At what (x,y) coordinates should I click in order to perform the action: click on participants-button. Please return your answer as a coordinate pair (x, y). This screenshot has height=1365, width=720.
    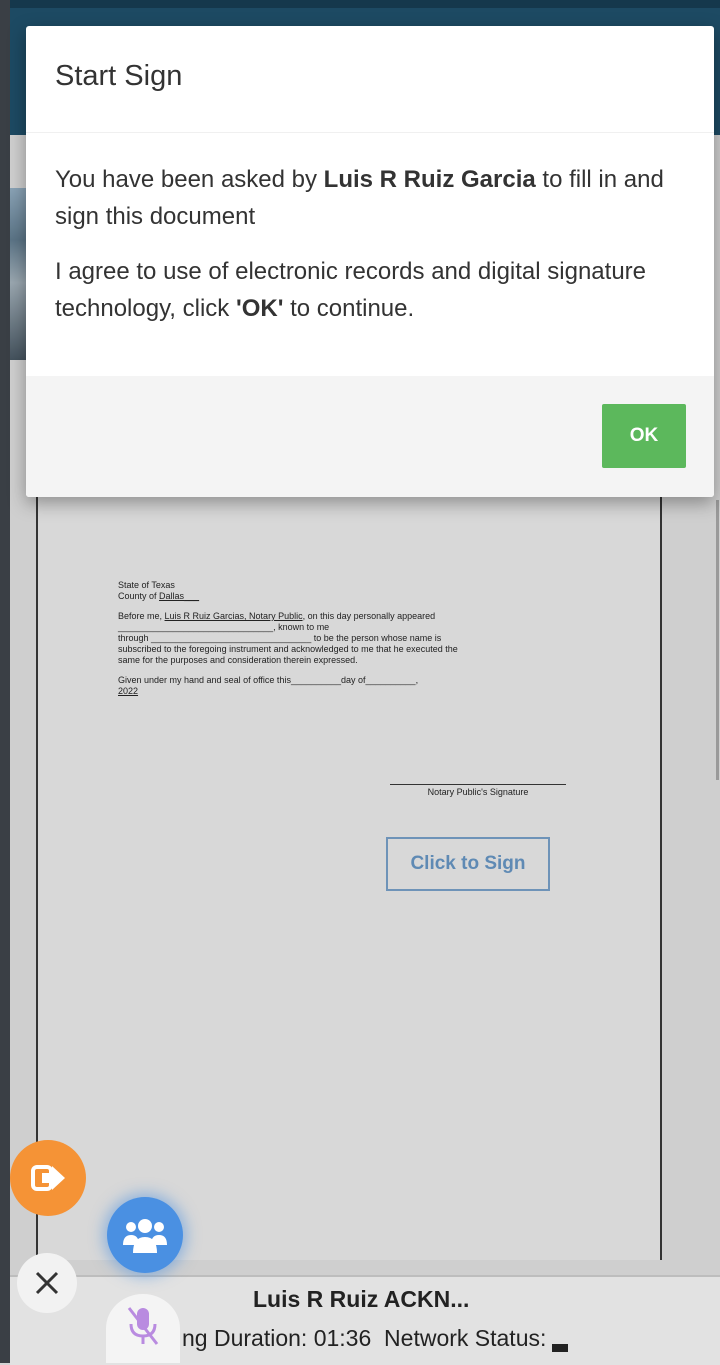
    Looking at the image, I should click on (145, 1235).